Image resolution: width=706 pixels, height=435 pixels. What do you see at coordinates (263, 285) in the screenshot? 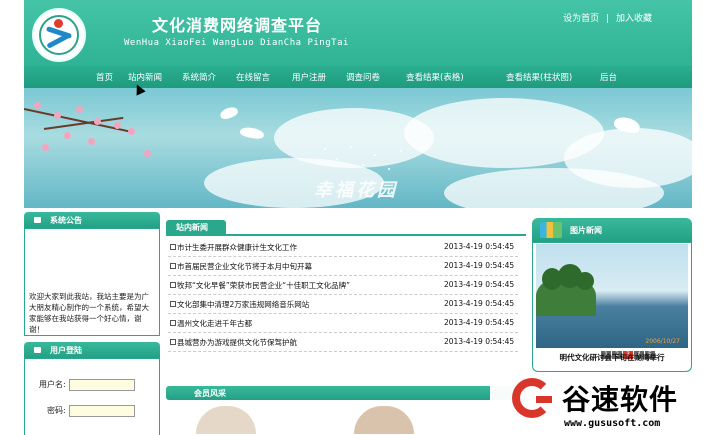
I see `news-title: 牧邦“文化早餐”荣获市民营企业“十佳职工文化品牌”` at bounding box center [263, 285].